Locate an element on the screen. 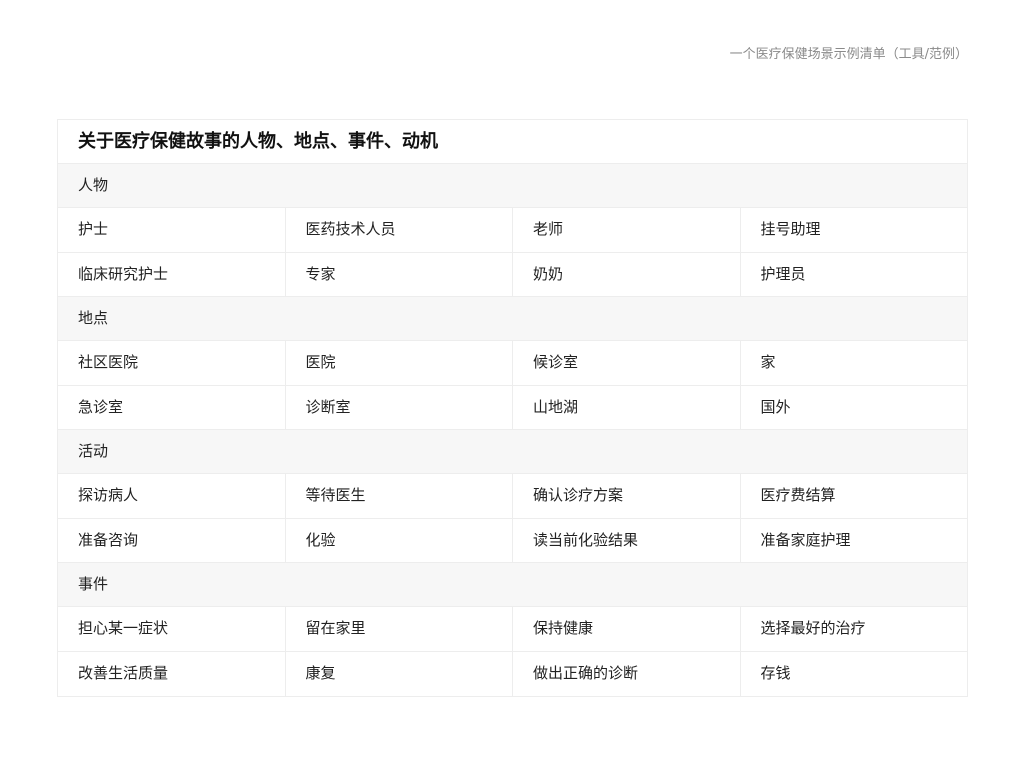  table-cell: 护理员 is located at coordinates (783, 273).